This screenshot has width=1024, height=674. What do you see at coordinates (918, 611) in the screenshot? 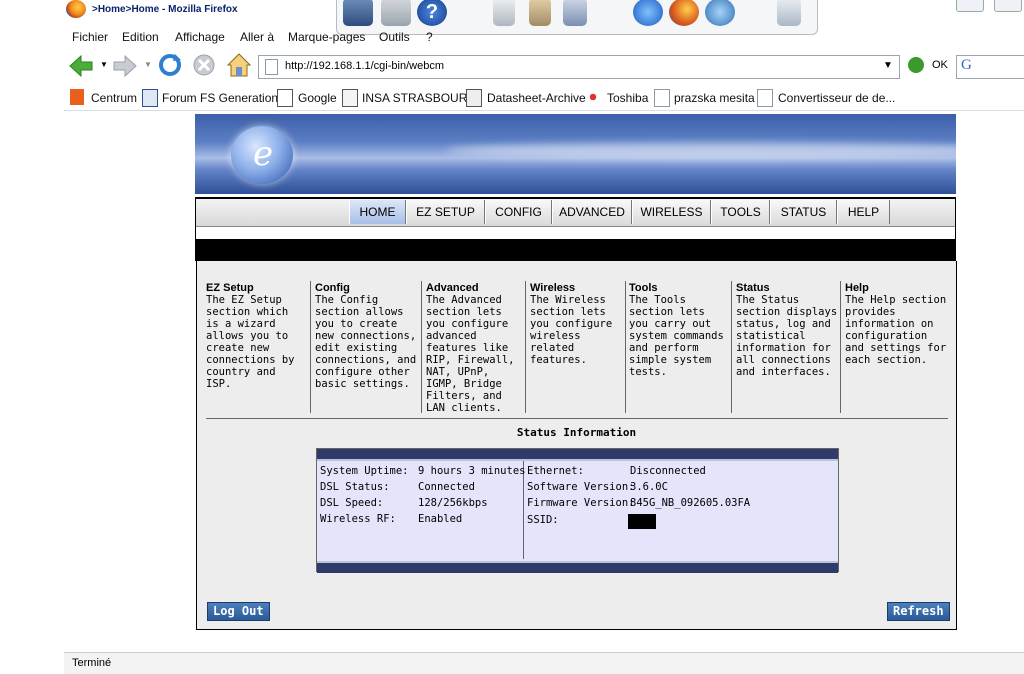
I see `refresh-button: Refresh` at bounding box center [918, 611].